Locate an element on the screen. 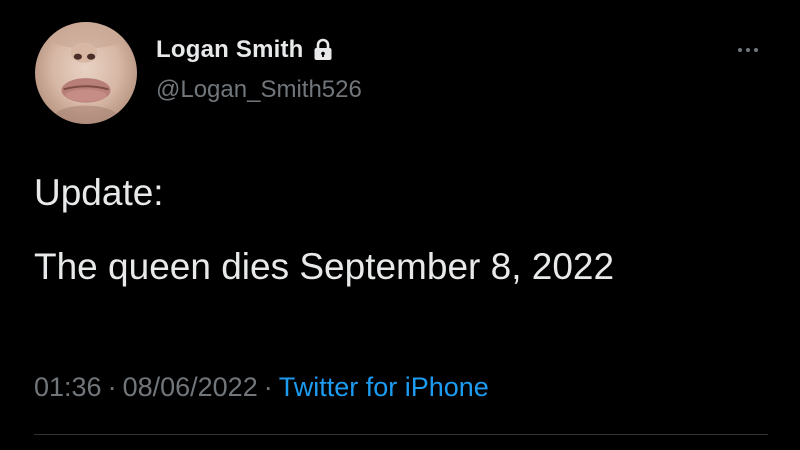 The width and height of the screenshot is (800, 450). tweet-text-line: The queen dies September 8, 2022 is located at coordinates (324, 266).